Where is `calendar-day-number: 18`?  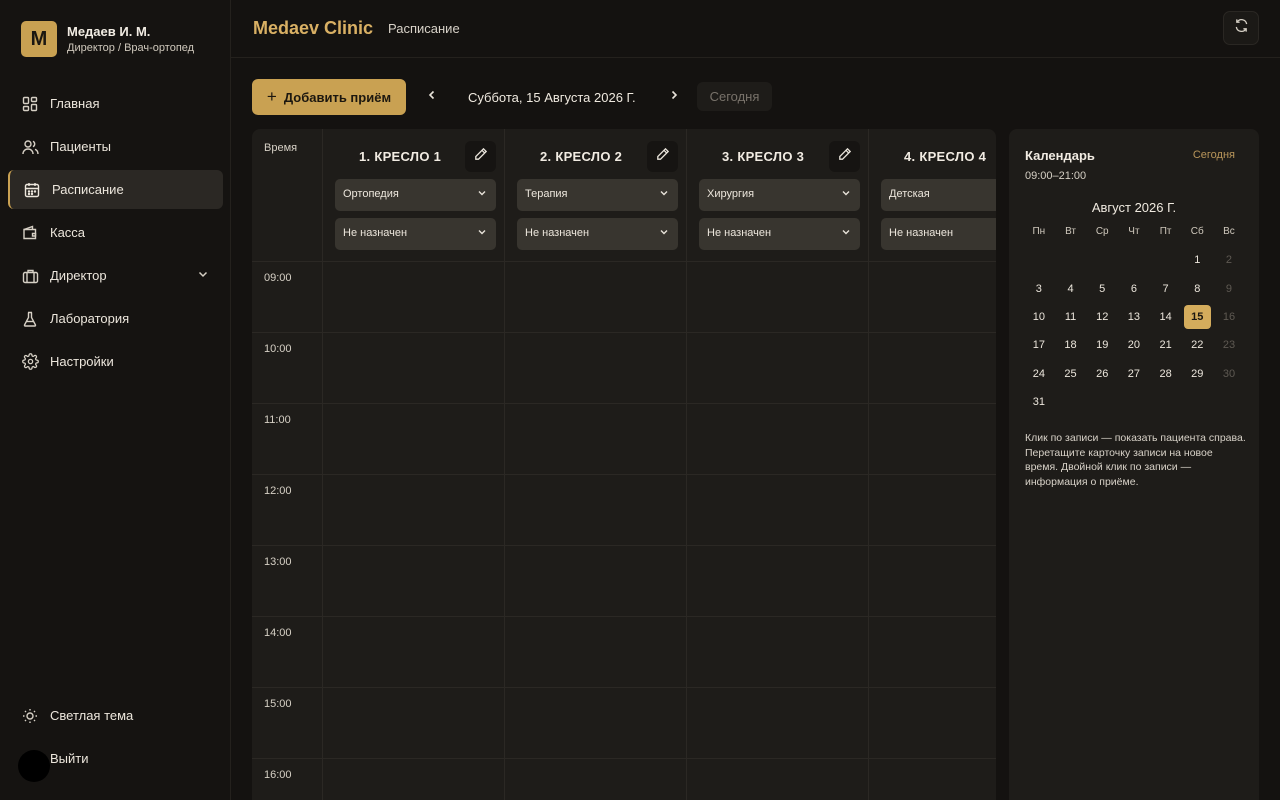
calendar-day-number: 18 is located at coordinates (1070, 345).